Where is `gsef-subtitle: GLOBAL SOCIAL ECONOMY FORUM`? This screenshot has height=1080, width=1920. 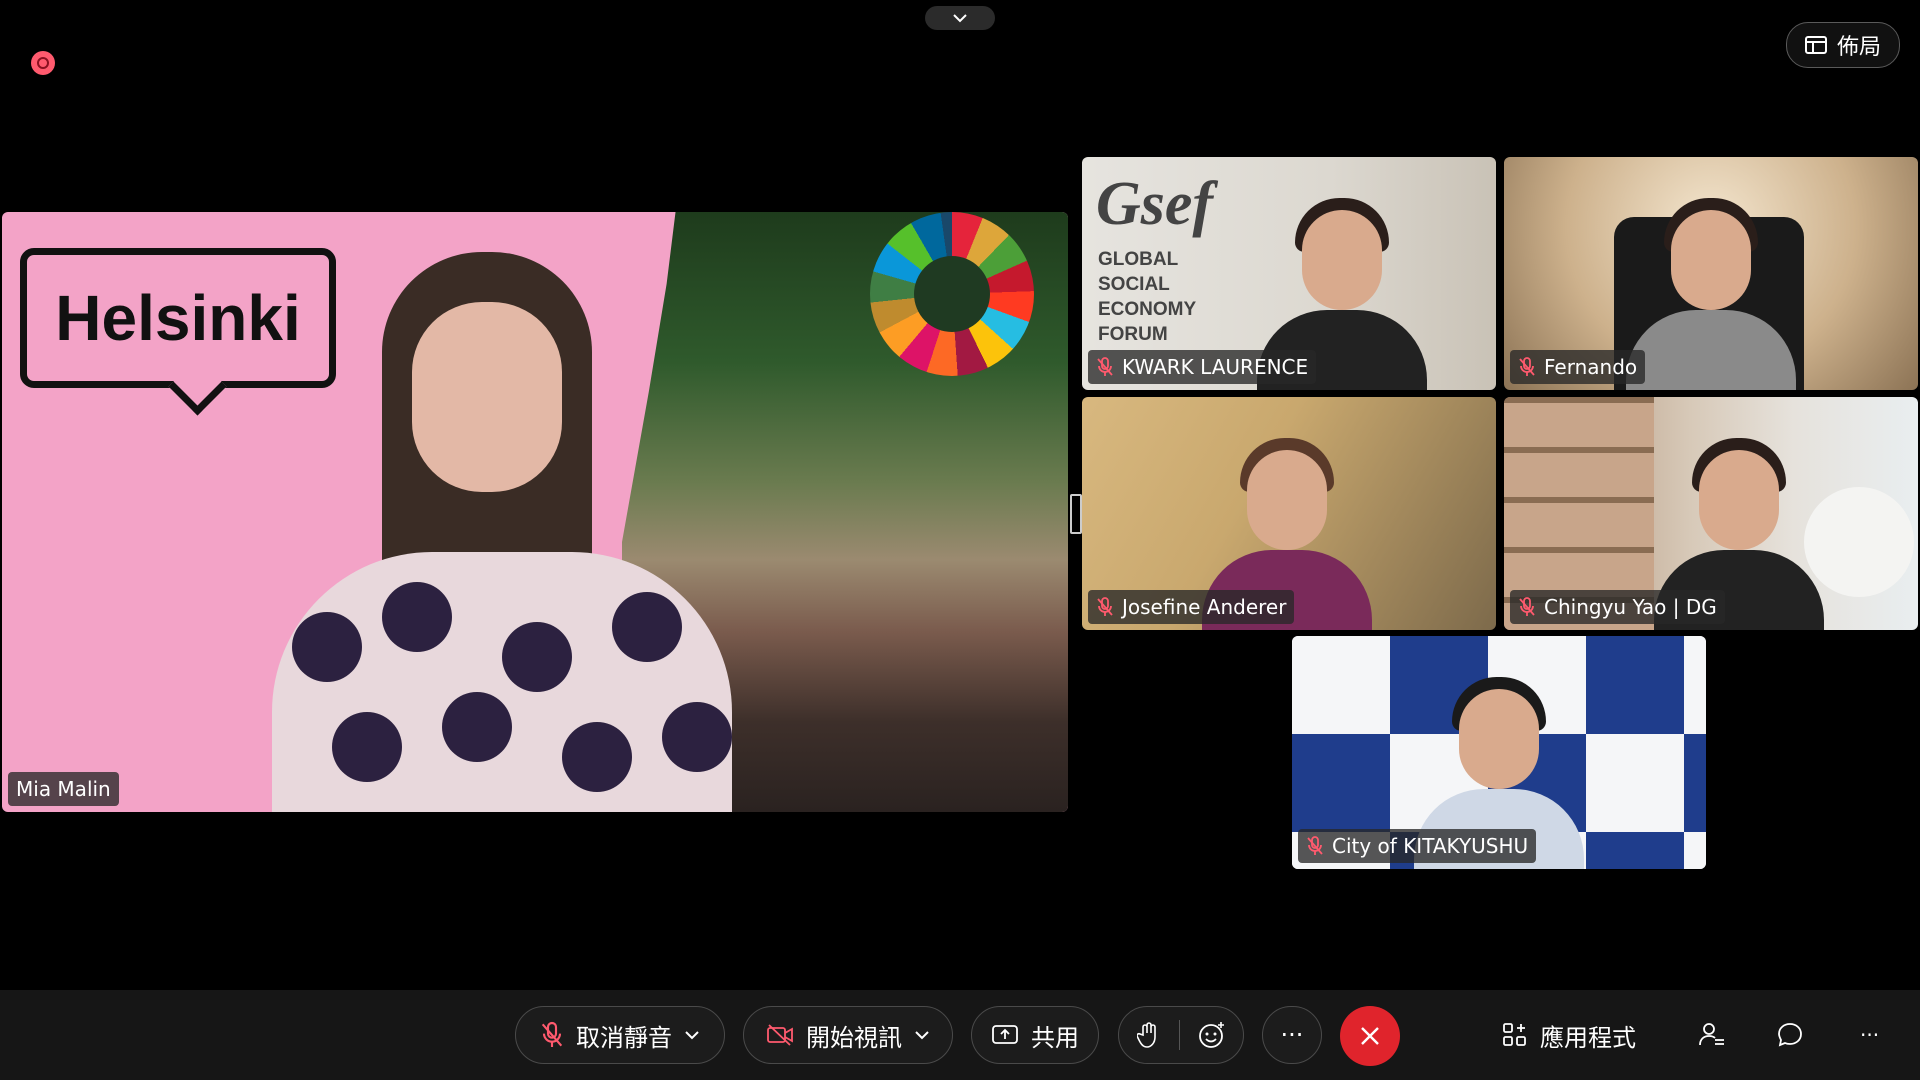 gsef-subtitle: GLOBAL SOCIAL ECONOMY FORUM is located at coordinates (1147, 297).